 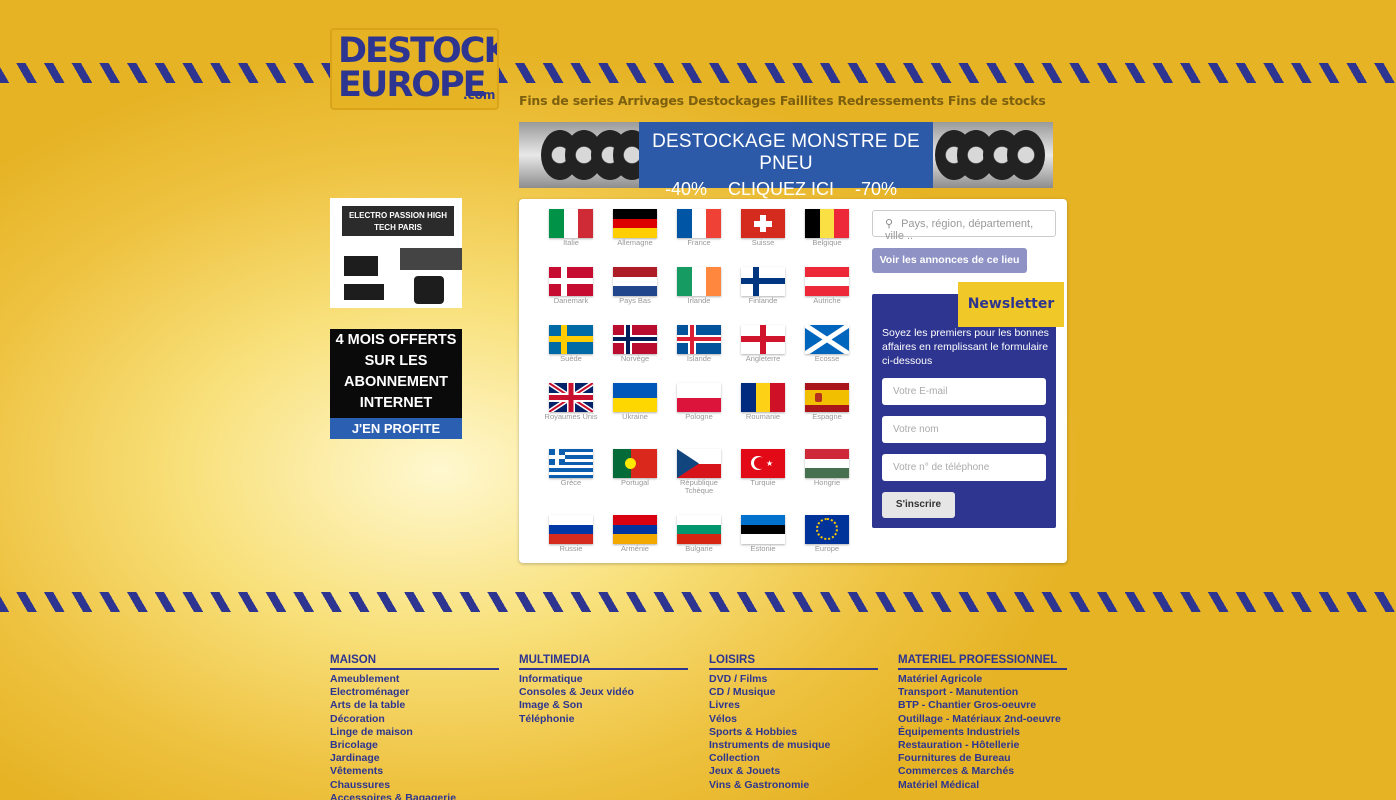 What do you see at coordinates (414, 732) in the screenshot?
I see `footer-link: Linge de maison` at bounding box center [414, 732].